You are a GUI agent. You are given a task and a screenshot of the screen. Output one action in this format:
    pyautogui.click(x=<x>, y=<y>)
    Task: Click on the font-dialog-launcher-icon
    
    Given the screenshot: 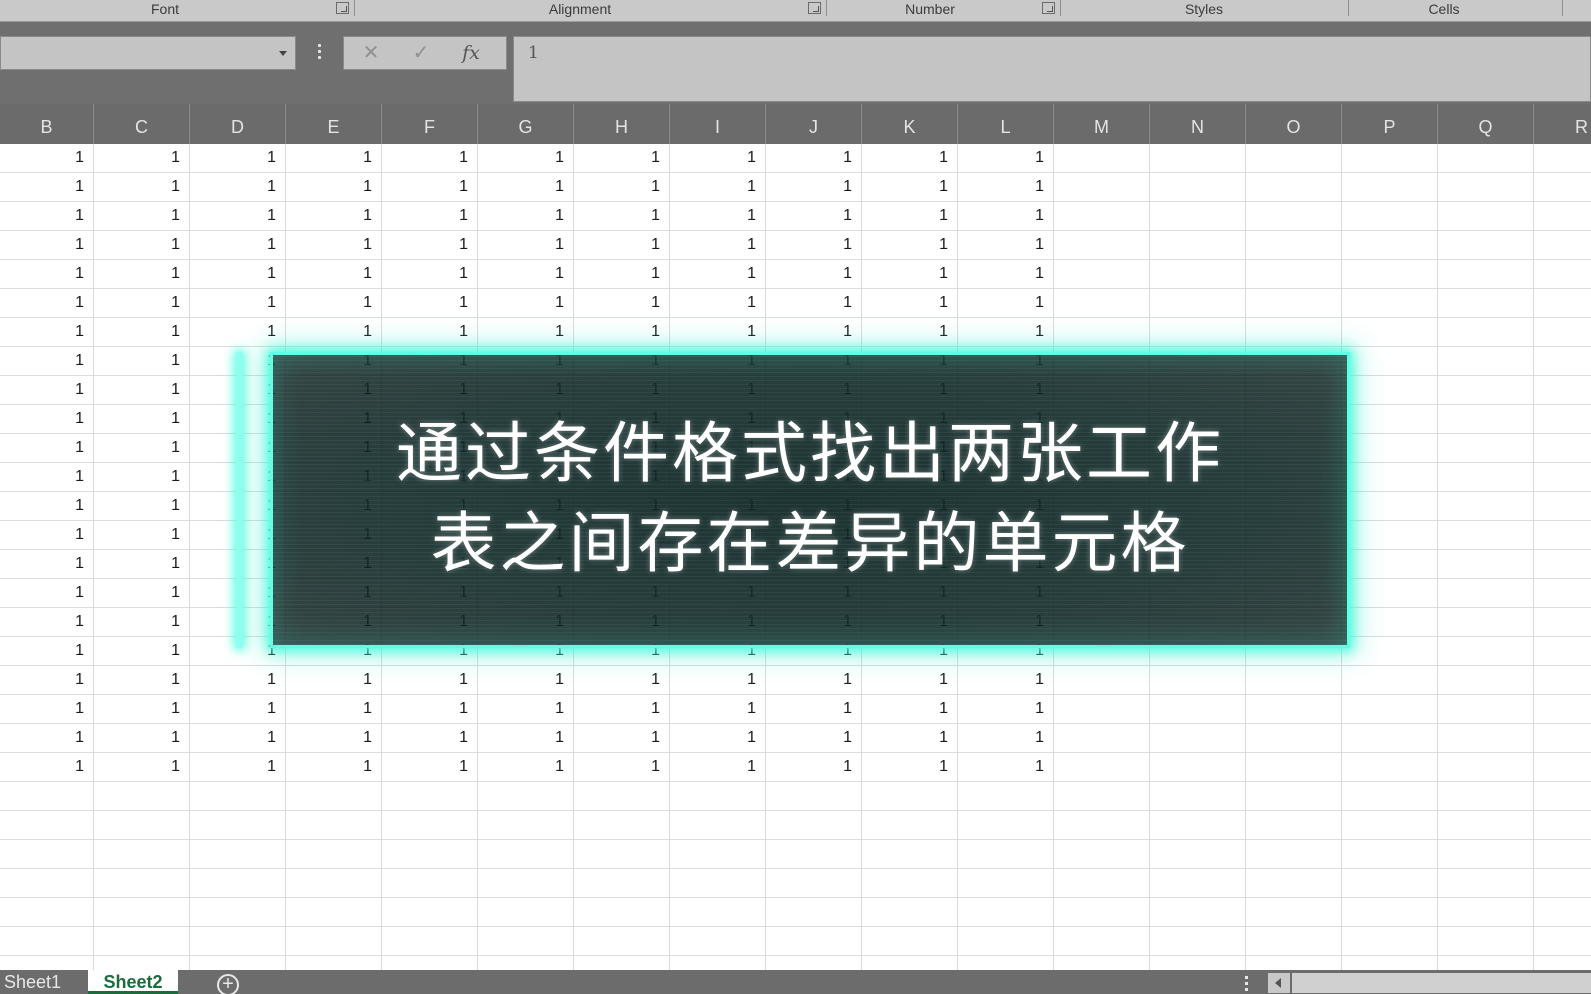 What is the action you would take?
    pyautogui.click(x=342, y=8)
    